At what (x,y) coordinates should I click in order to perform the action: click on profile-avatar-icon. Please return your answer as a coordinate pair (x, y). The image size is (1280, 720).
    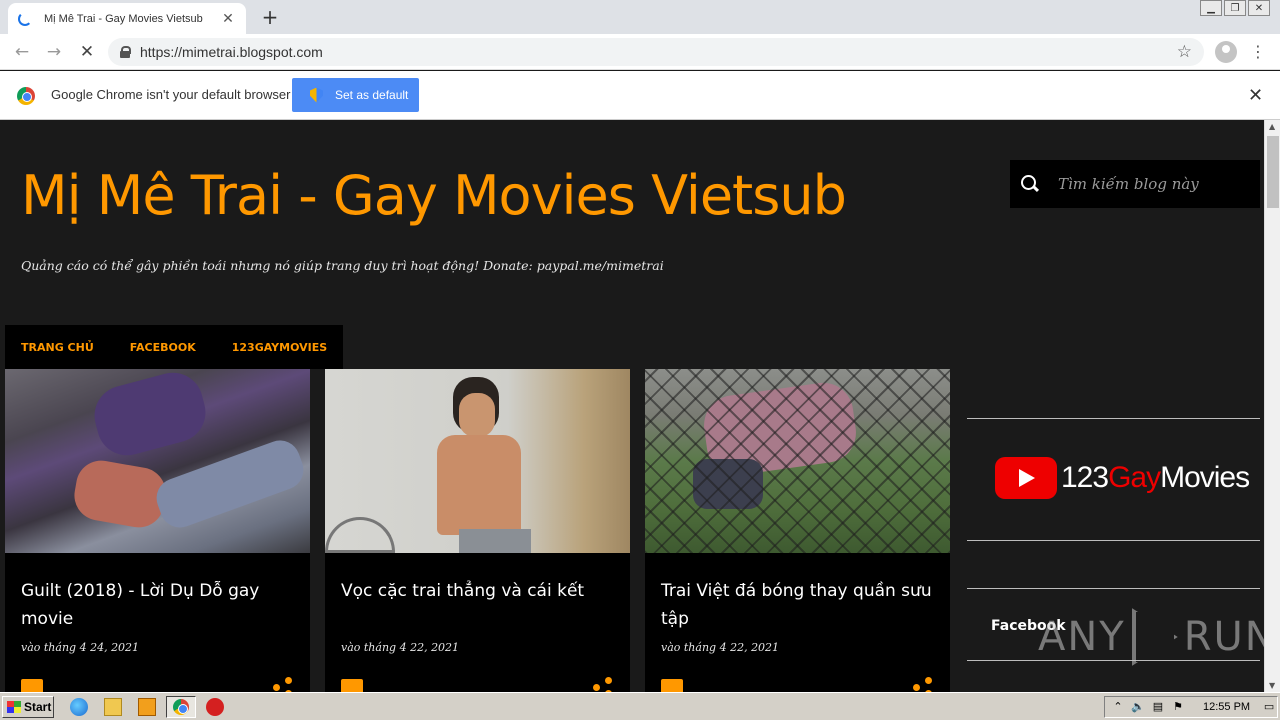
    Looking at the image, I should click on (1226, 52).